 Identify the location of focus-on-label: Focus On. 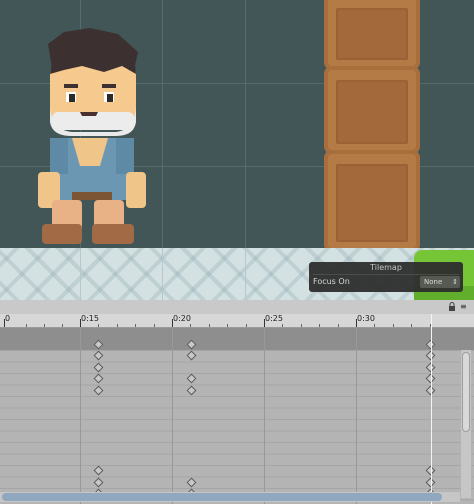
(331, 281).